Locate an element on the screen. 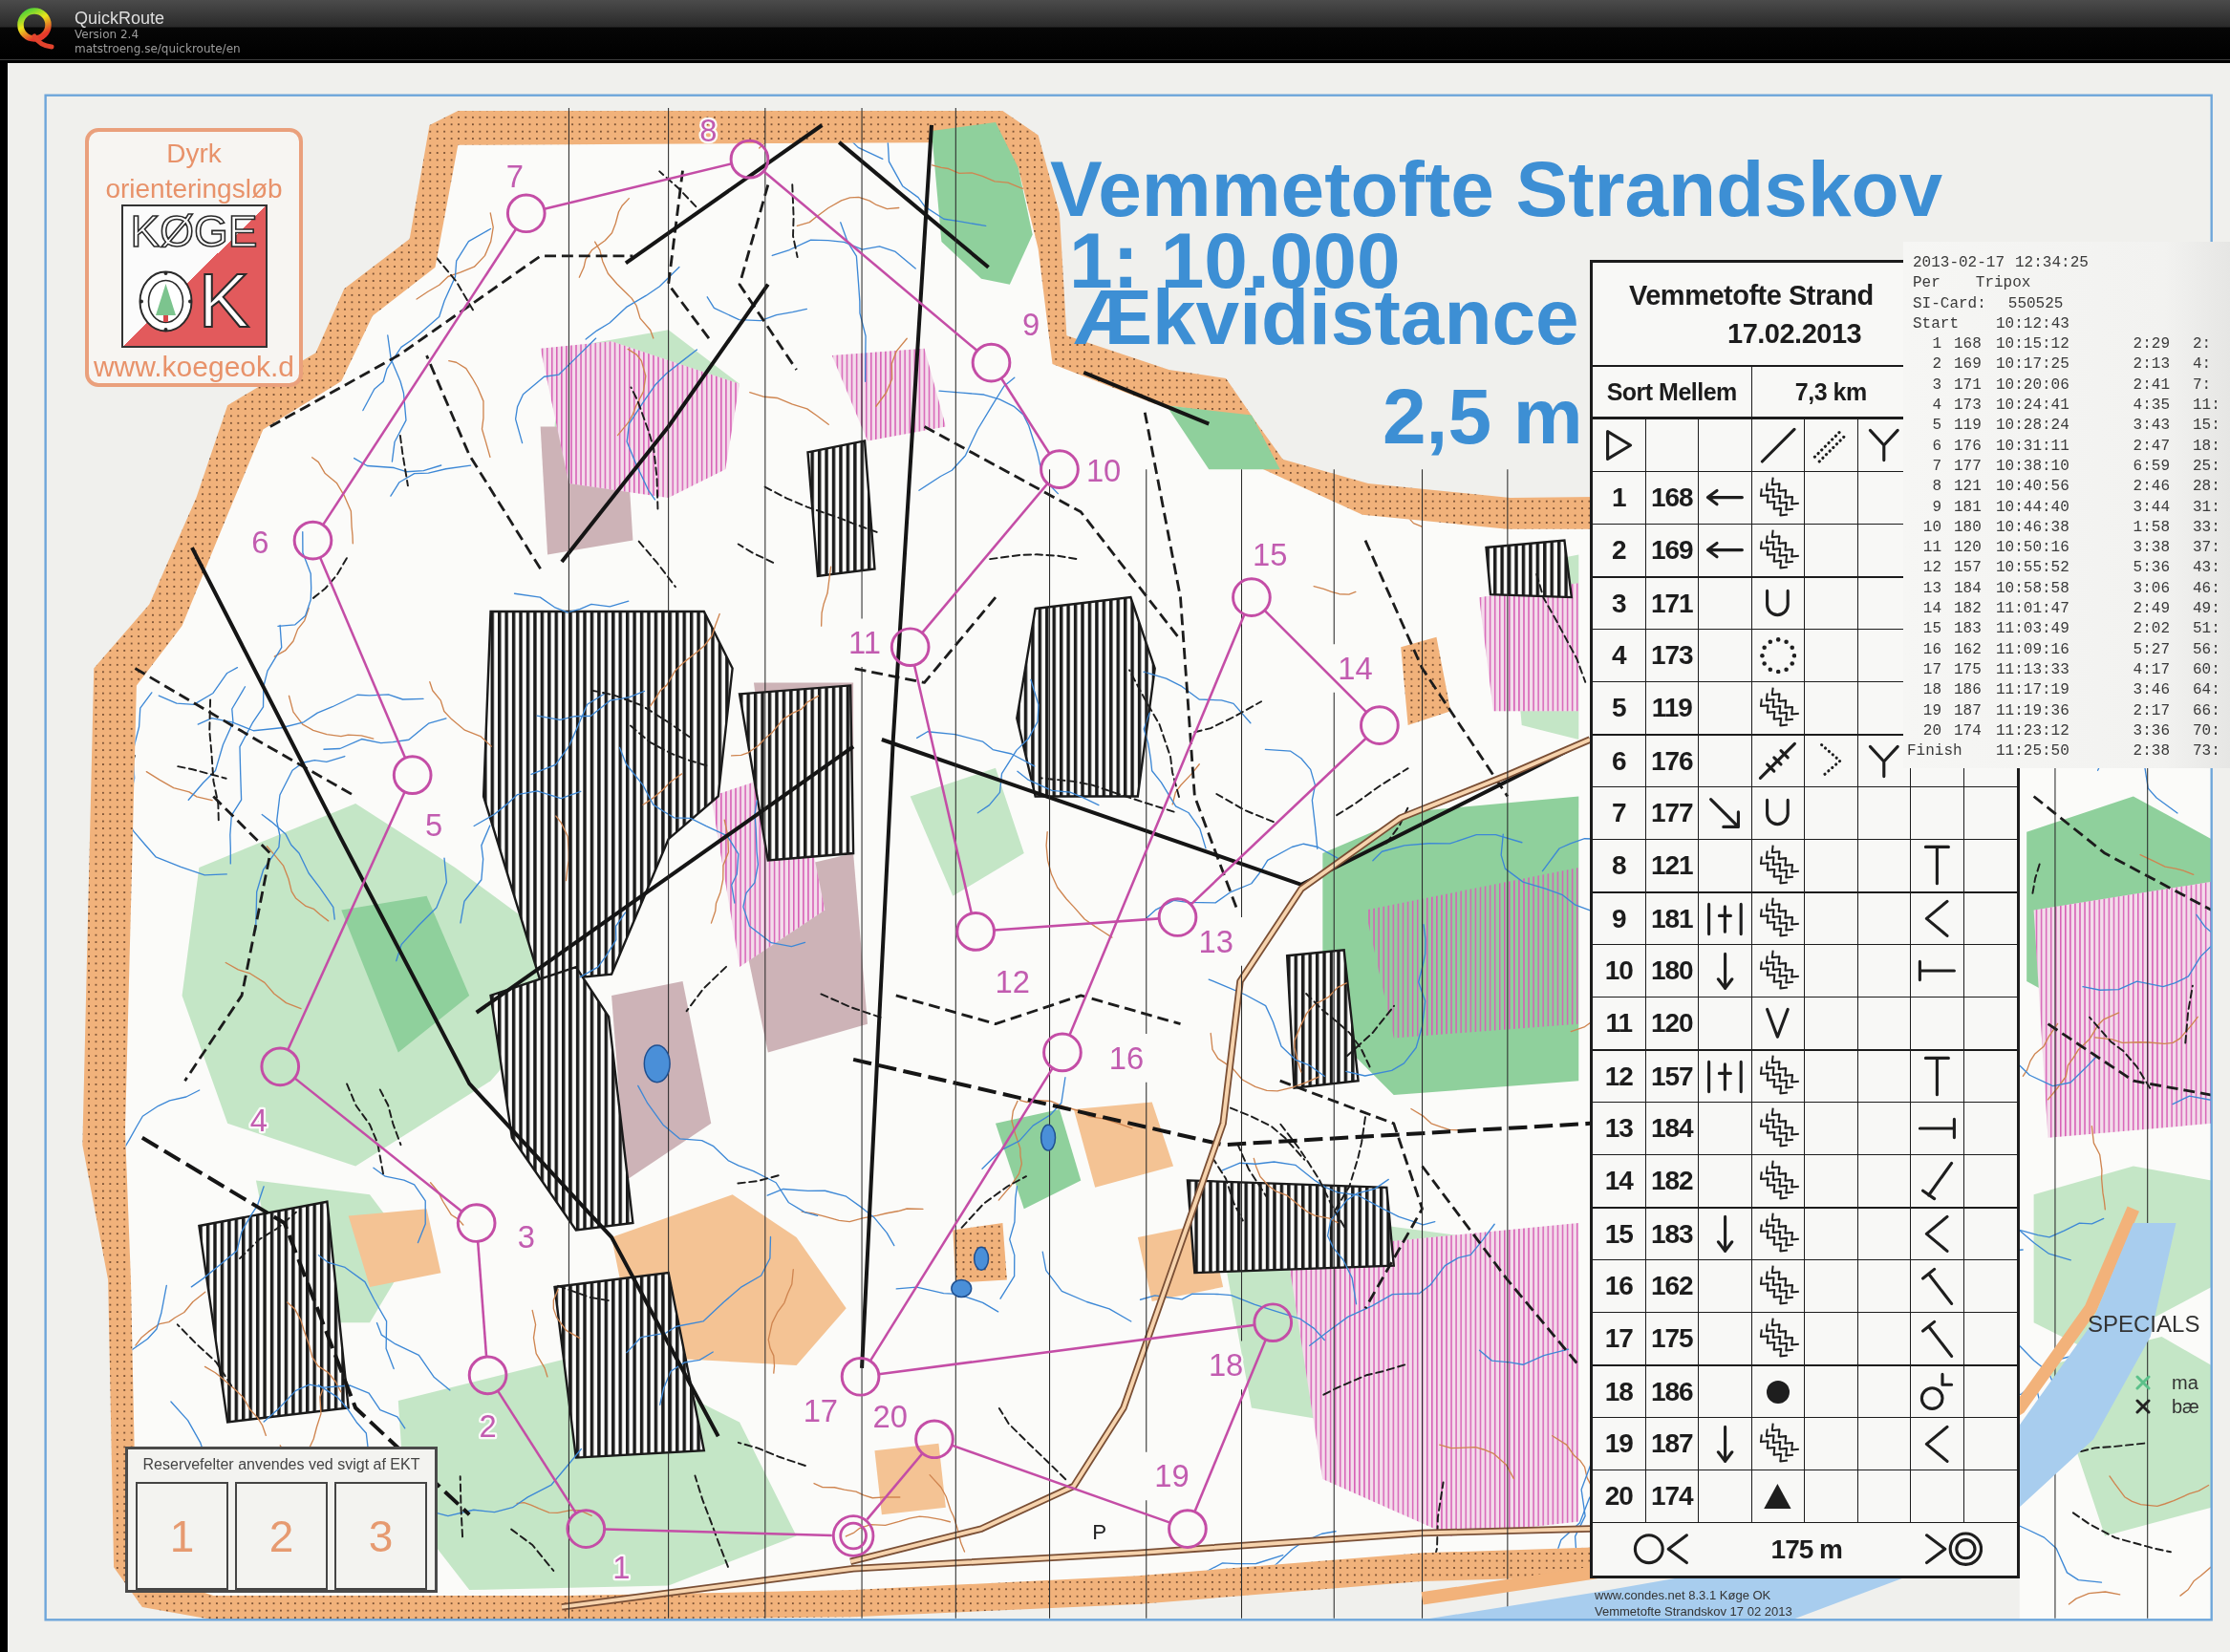  punch-number: 19 is located at coordinates (1932, 710).